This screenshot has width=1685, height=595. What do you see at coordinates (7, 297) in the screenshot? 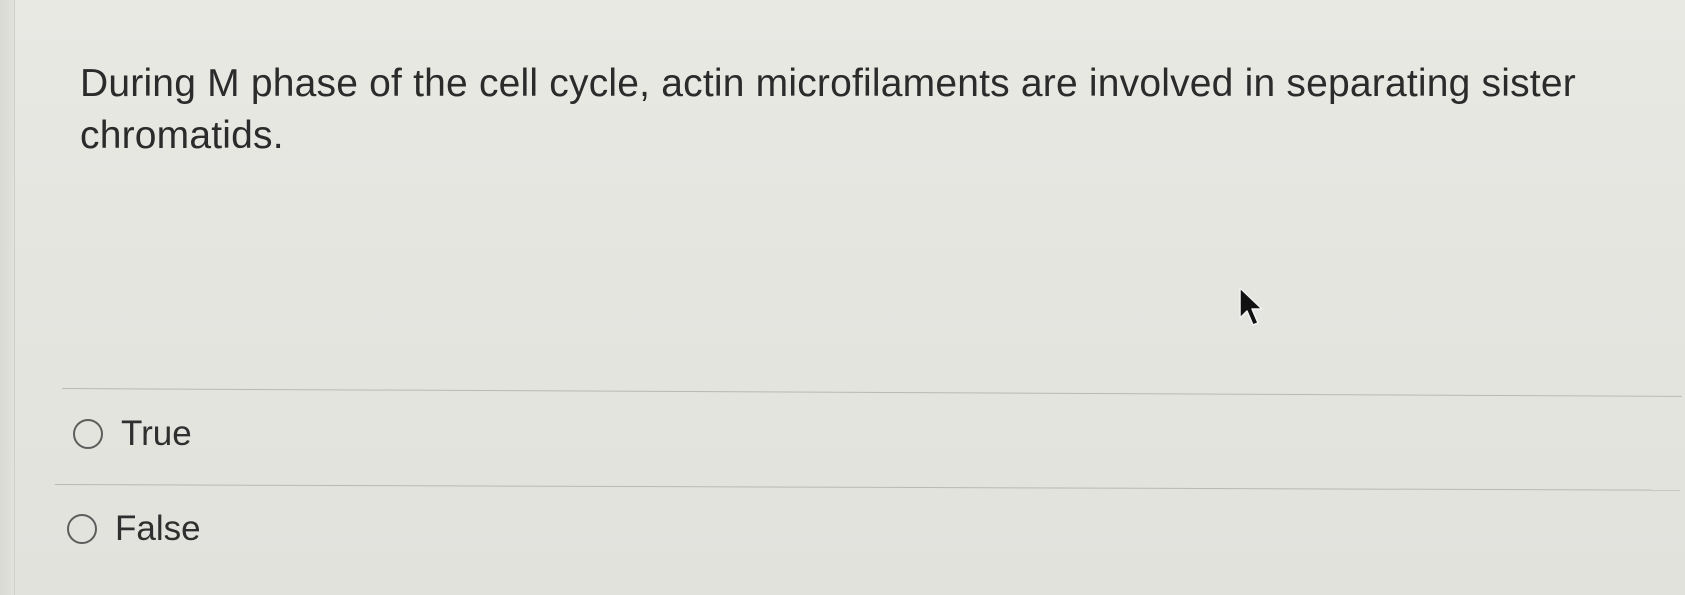
I see `left-border` at bounding box center [7, 297].